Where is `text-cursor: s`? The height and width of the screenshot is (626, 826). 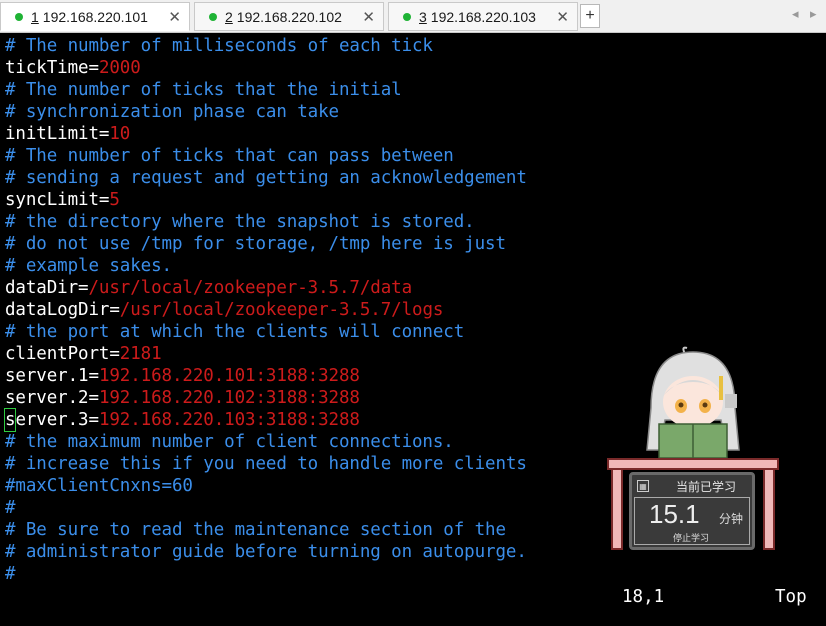 text-cursor: s is located at coordinates (10, 420).